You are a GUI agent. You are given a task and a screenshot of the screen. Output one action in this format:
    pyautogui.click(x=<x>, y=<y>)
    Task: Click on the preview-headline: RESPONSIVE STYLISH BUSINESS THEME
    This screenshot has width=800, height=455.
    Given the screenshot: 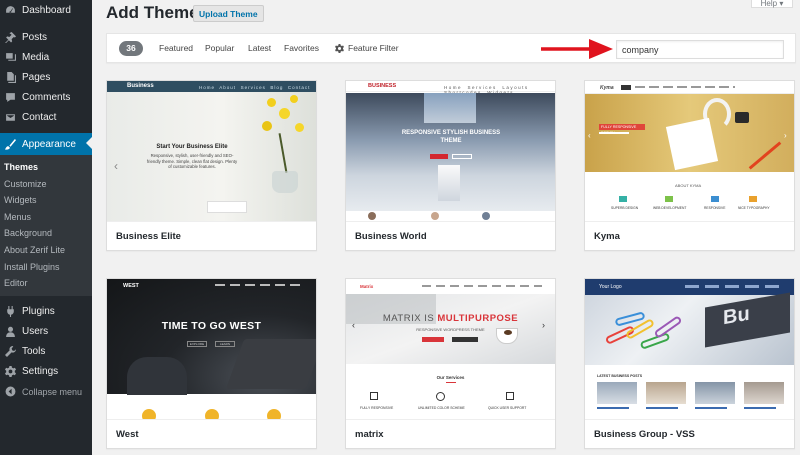 What is the action you would take?
    pyautogui.click(x=451, y=137)
    